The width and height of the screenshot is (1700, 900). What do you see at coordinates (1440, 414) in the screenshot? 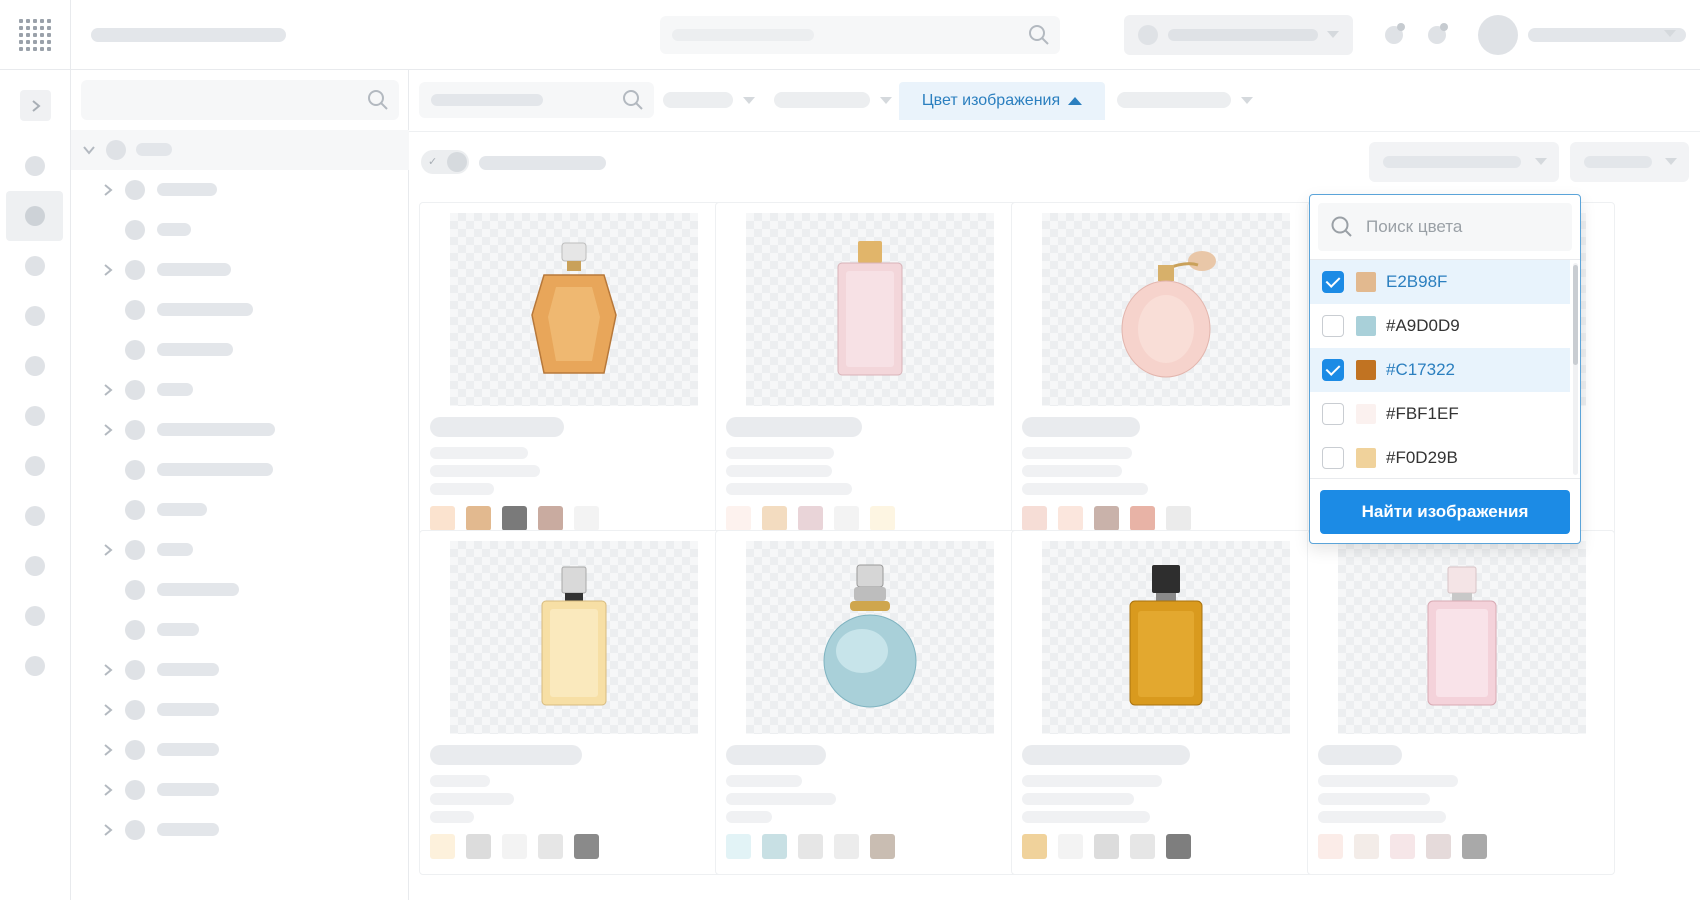
I see `color-option: #FBF1EF` at bounding box center [1440, 414].